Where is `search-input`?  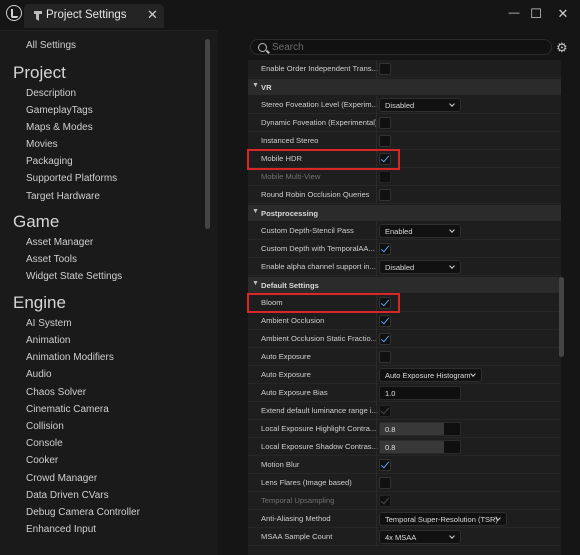
search-input is located at coordinates (407, 47).